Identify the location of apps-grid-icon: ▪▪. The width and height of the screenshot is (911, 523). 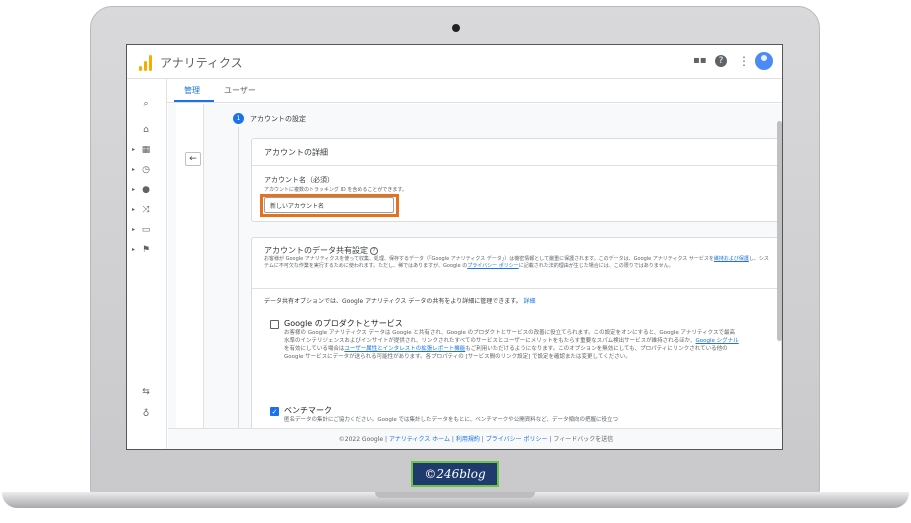
(700, 61).